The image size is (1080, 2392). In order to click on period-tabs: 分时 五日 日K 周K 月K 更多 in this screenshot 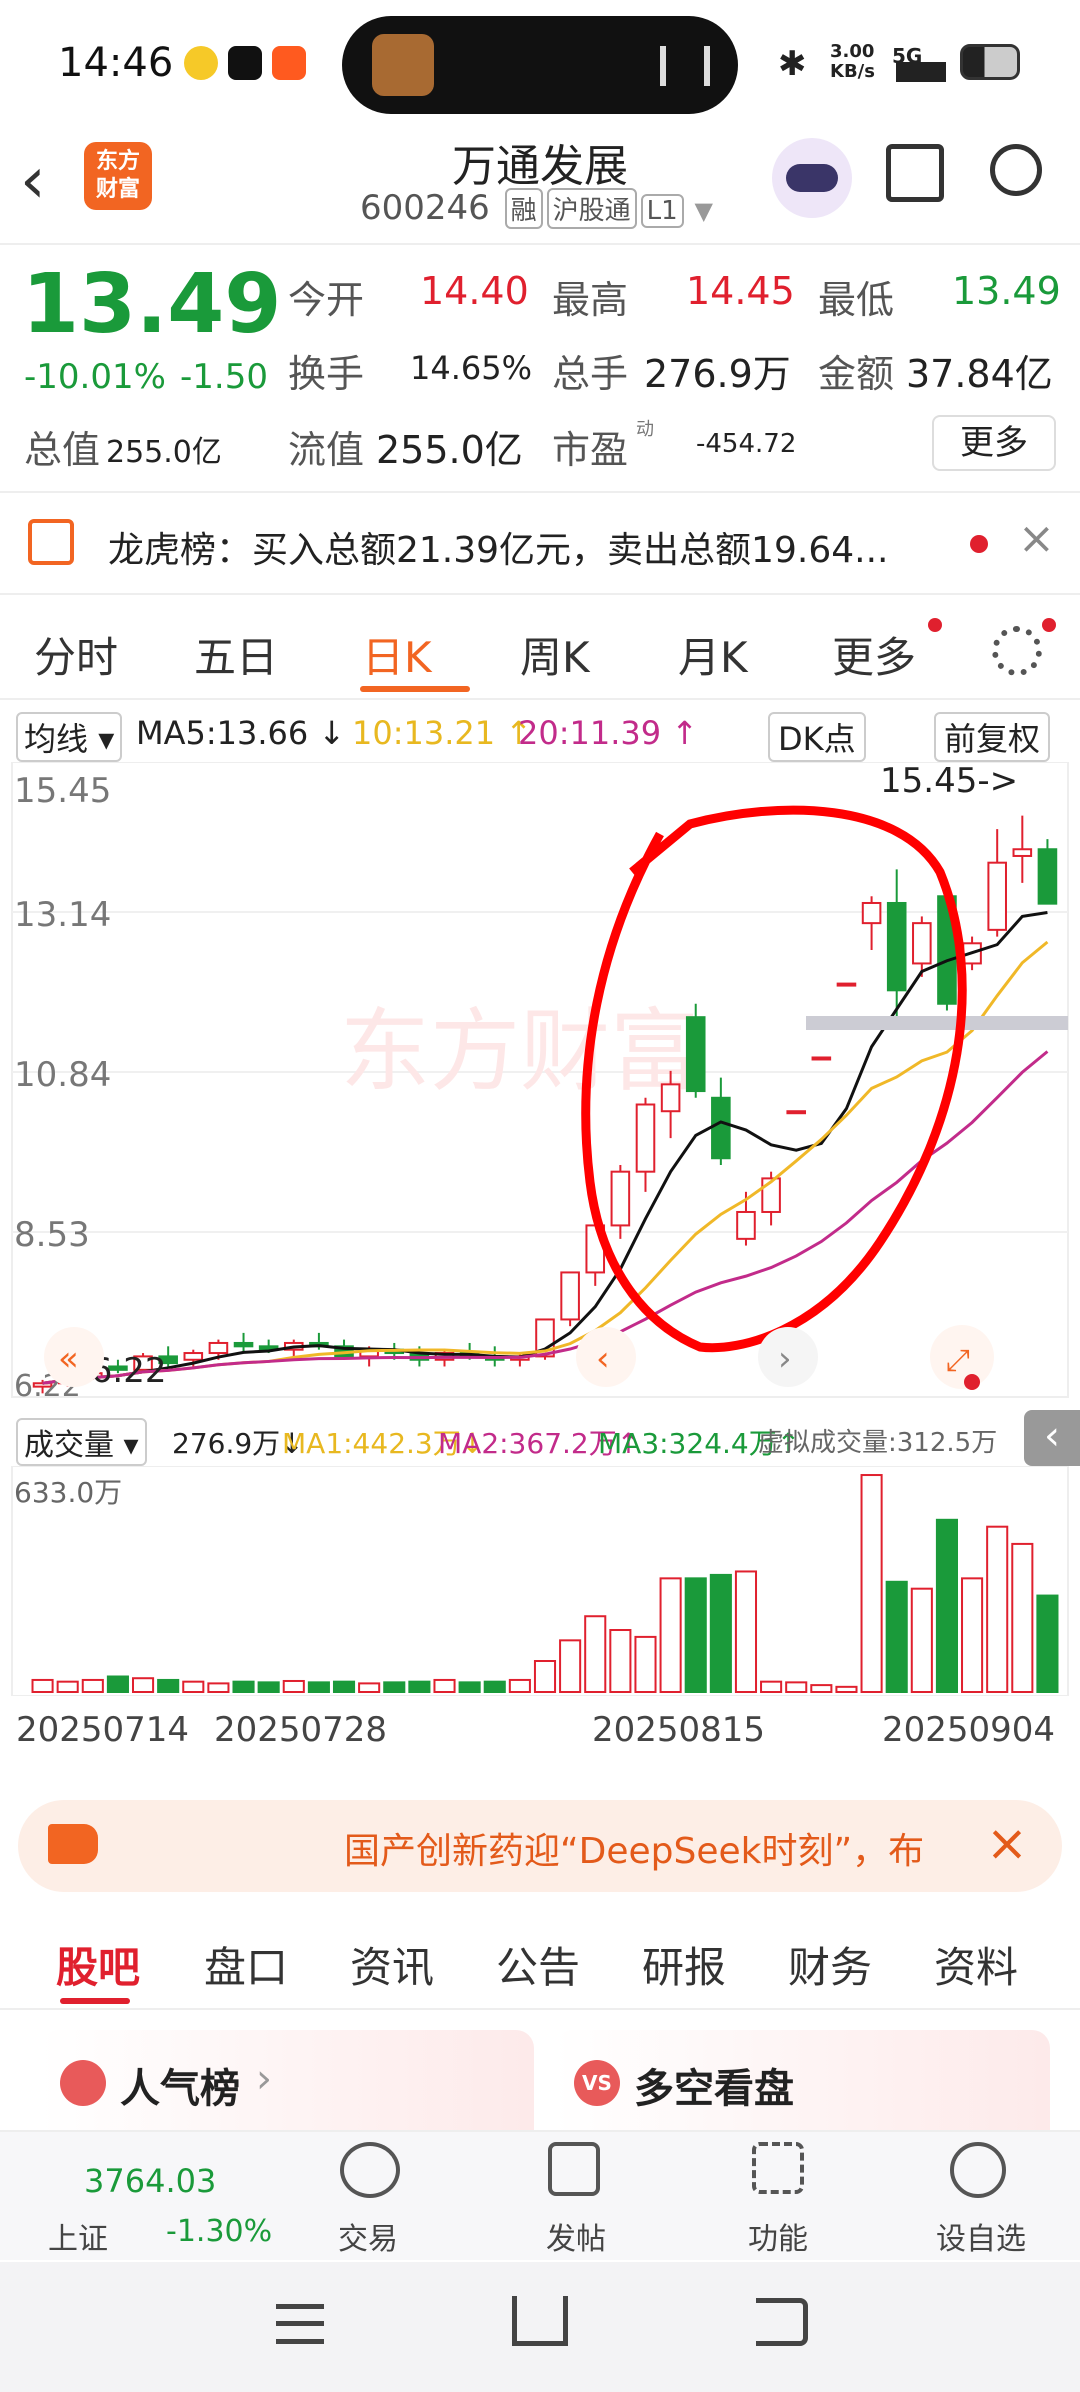, I will do `click(540, 650)`.